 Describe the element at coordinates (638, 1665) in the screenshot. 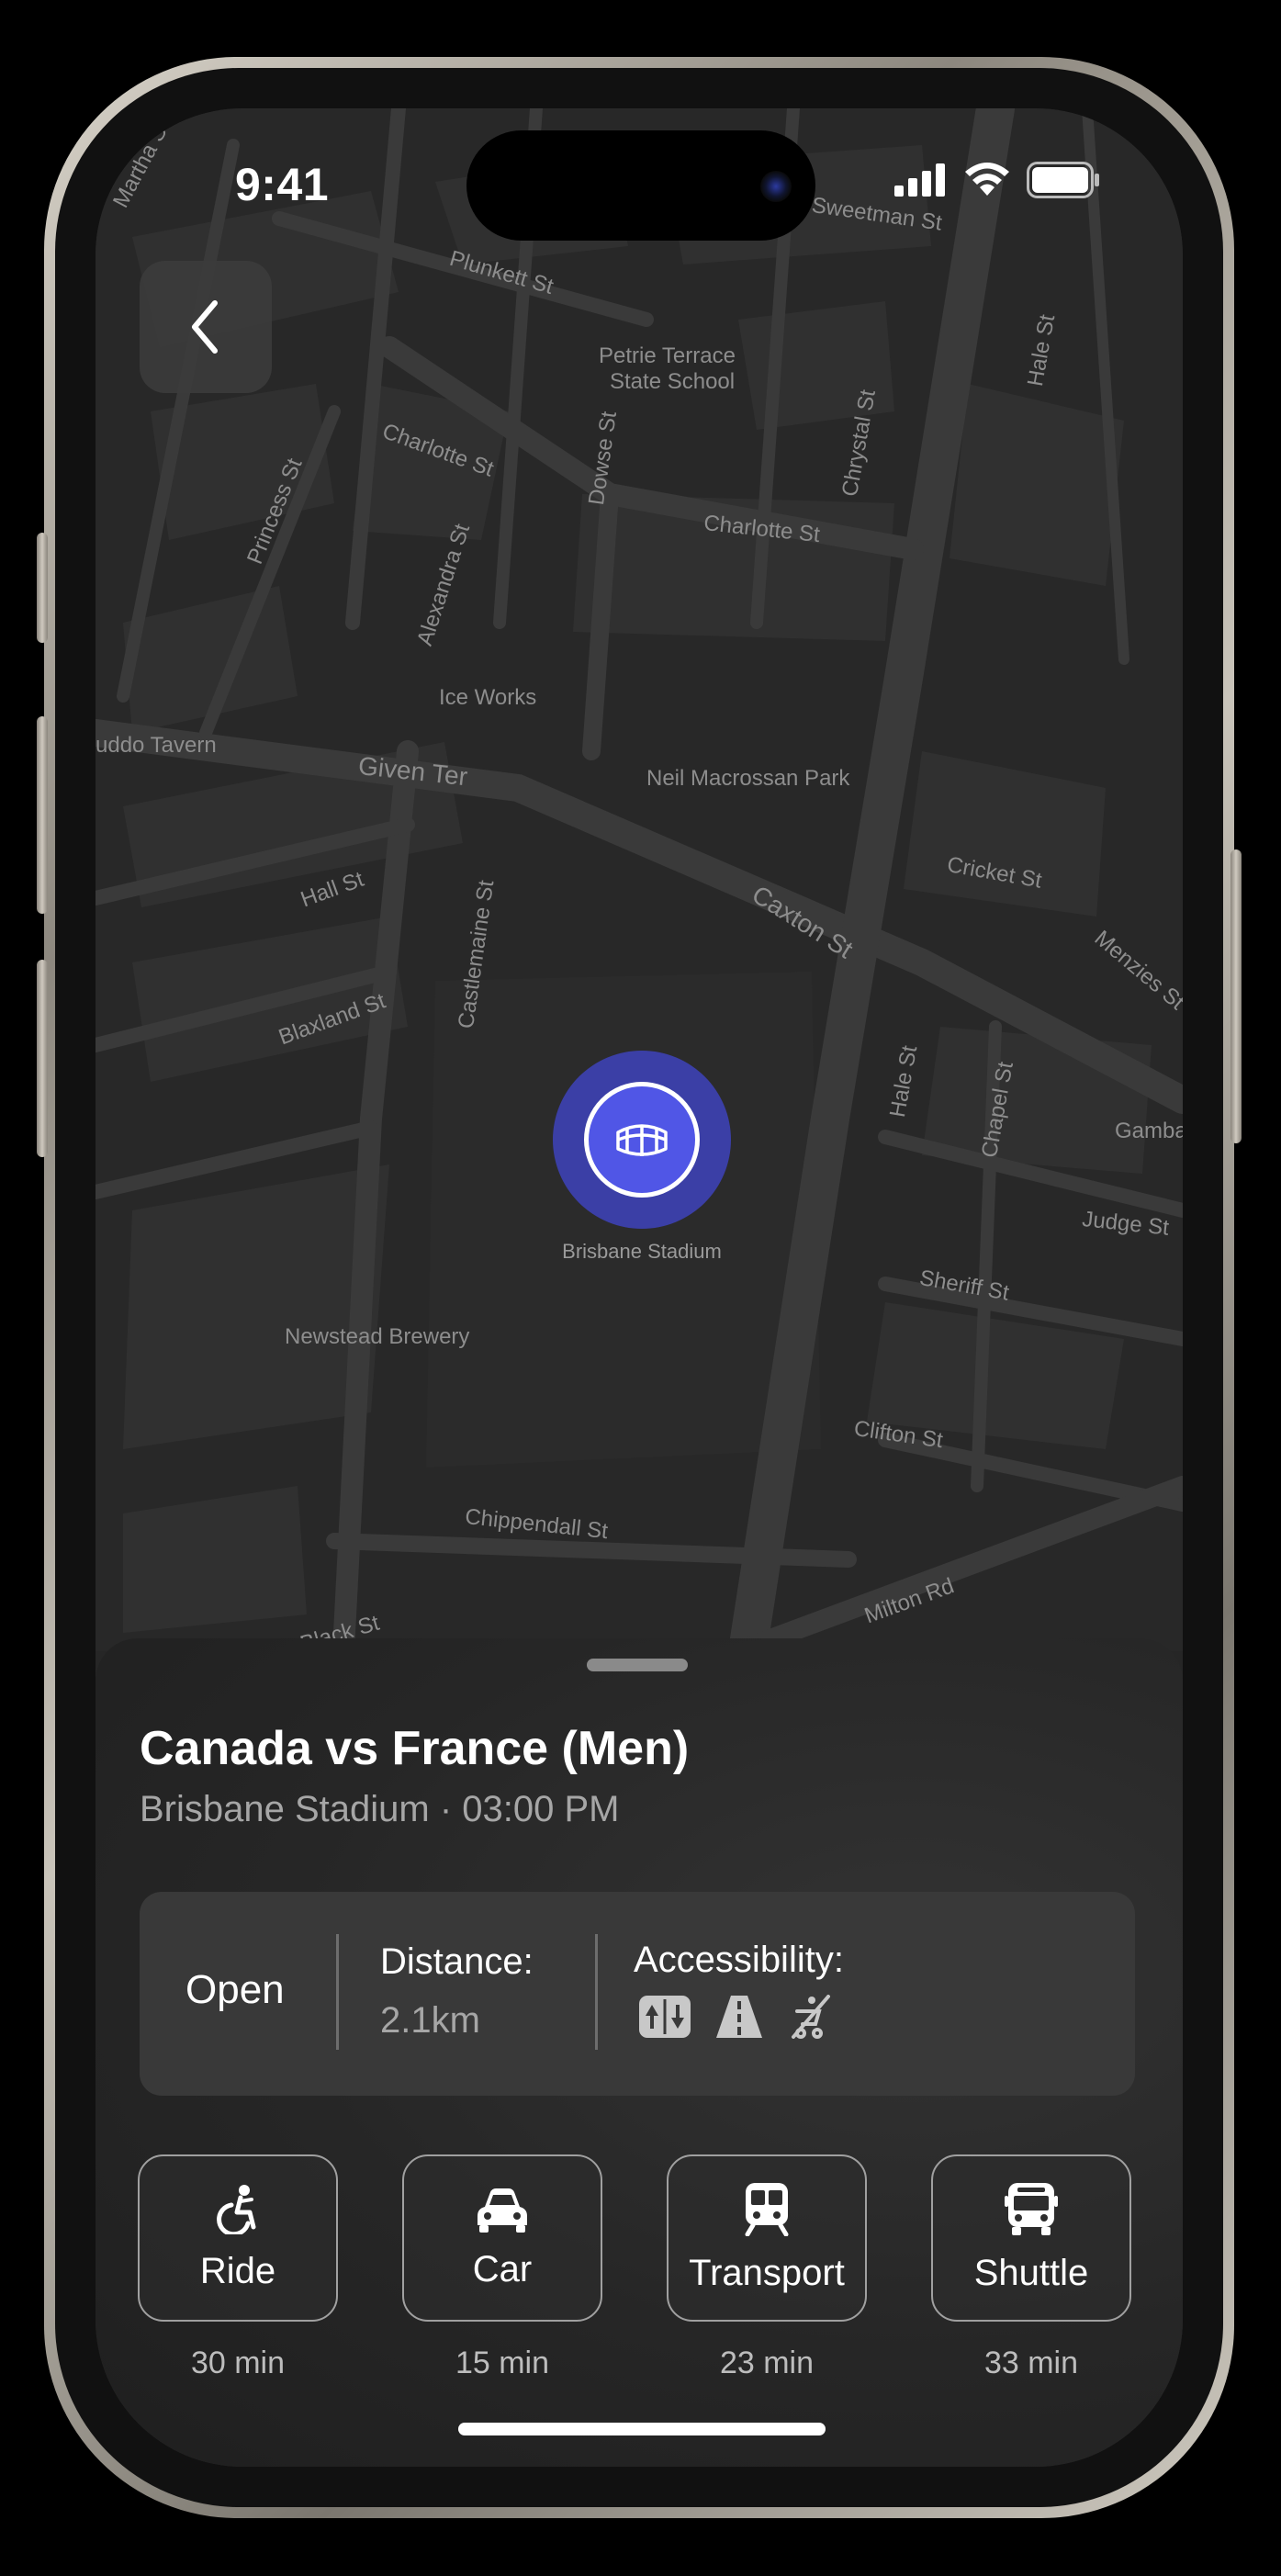

I see `sheet-drag-handle` at that location.